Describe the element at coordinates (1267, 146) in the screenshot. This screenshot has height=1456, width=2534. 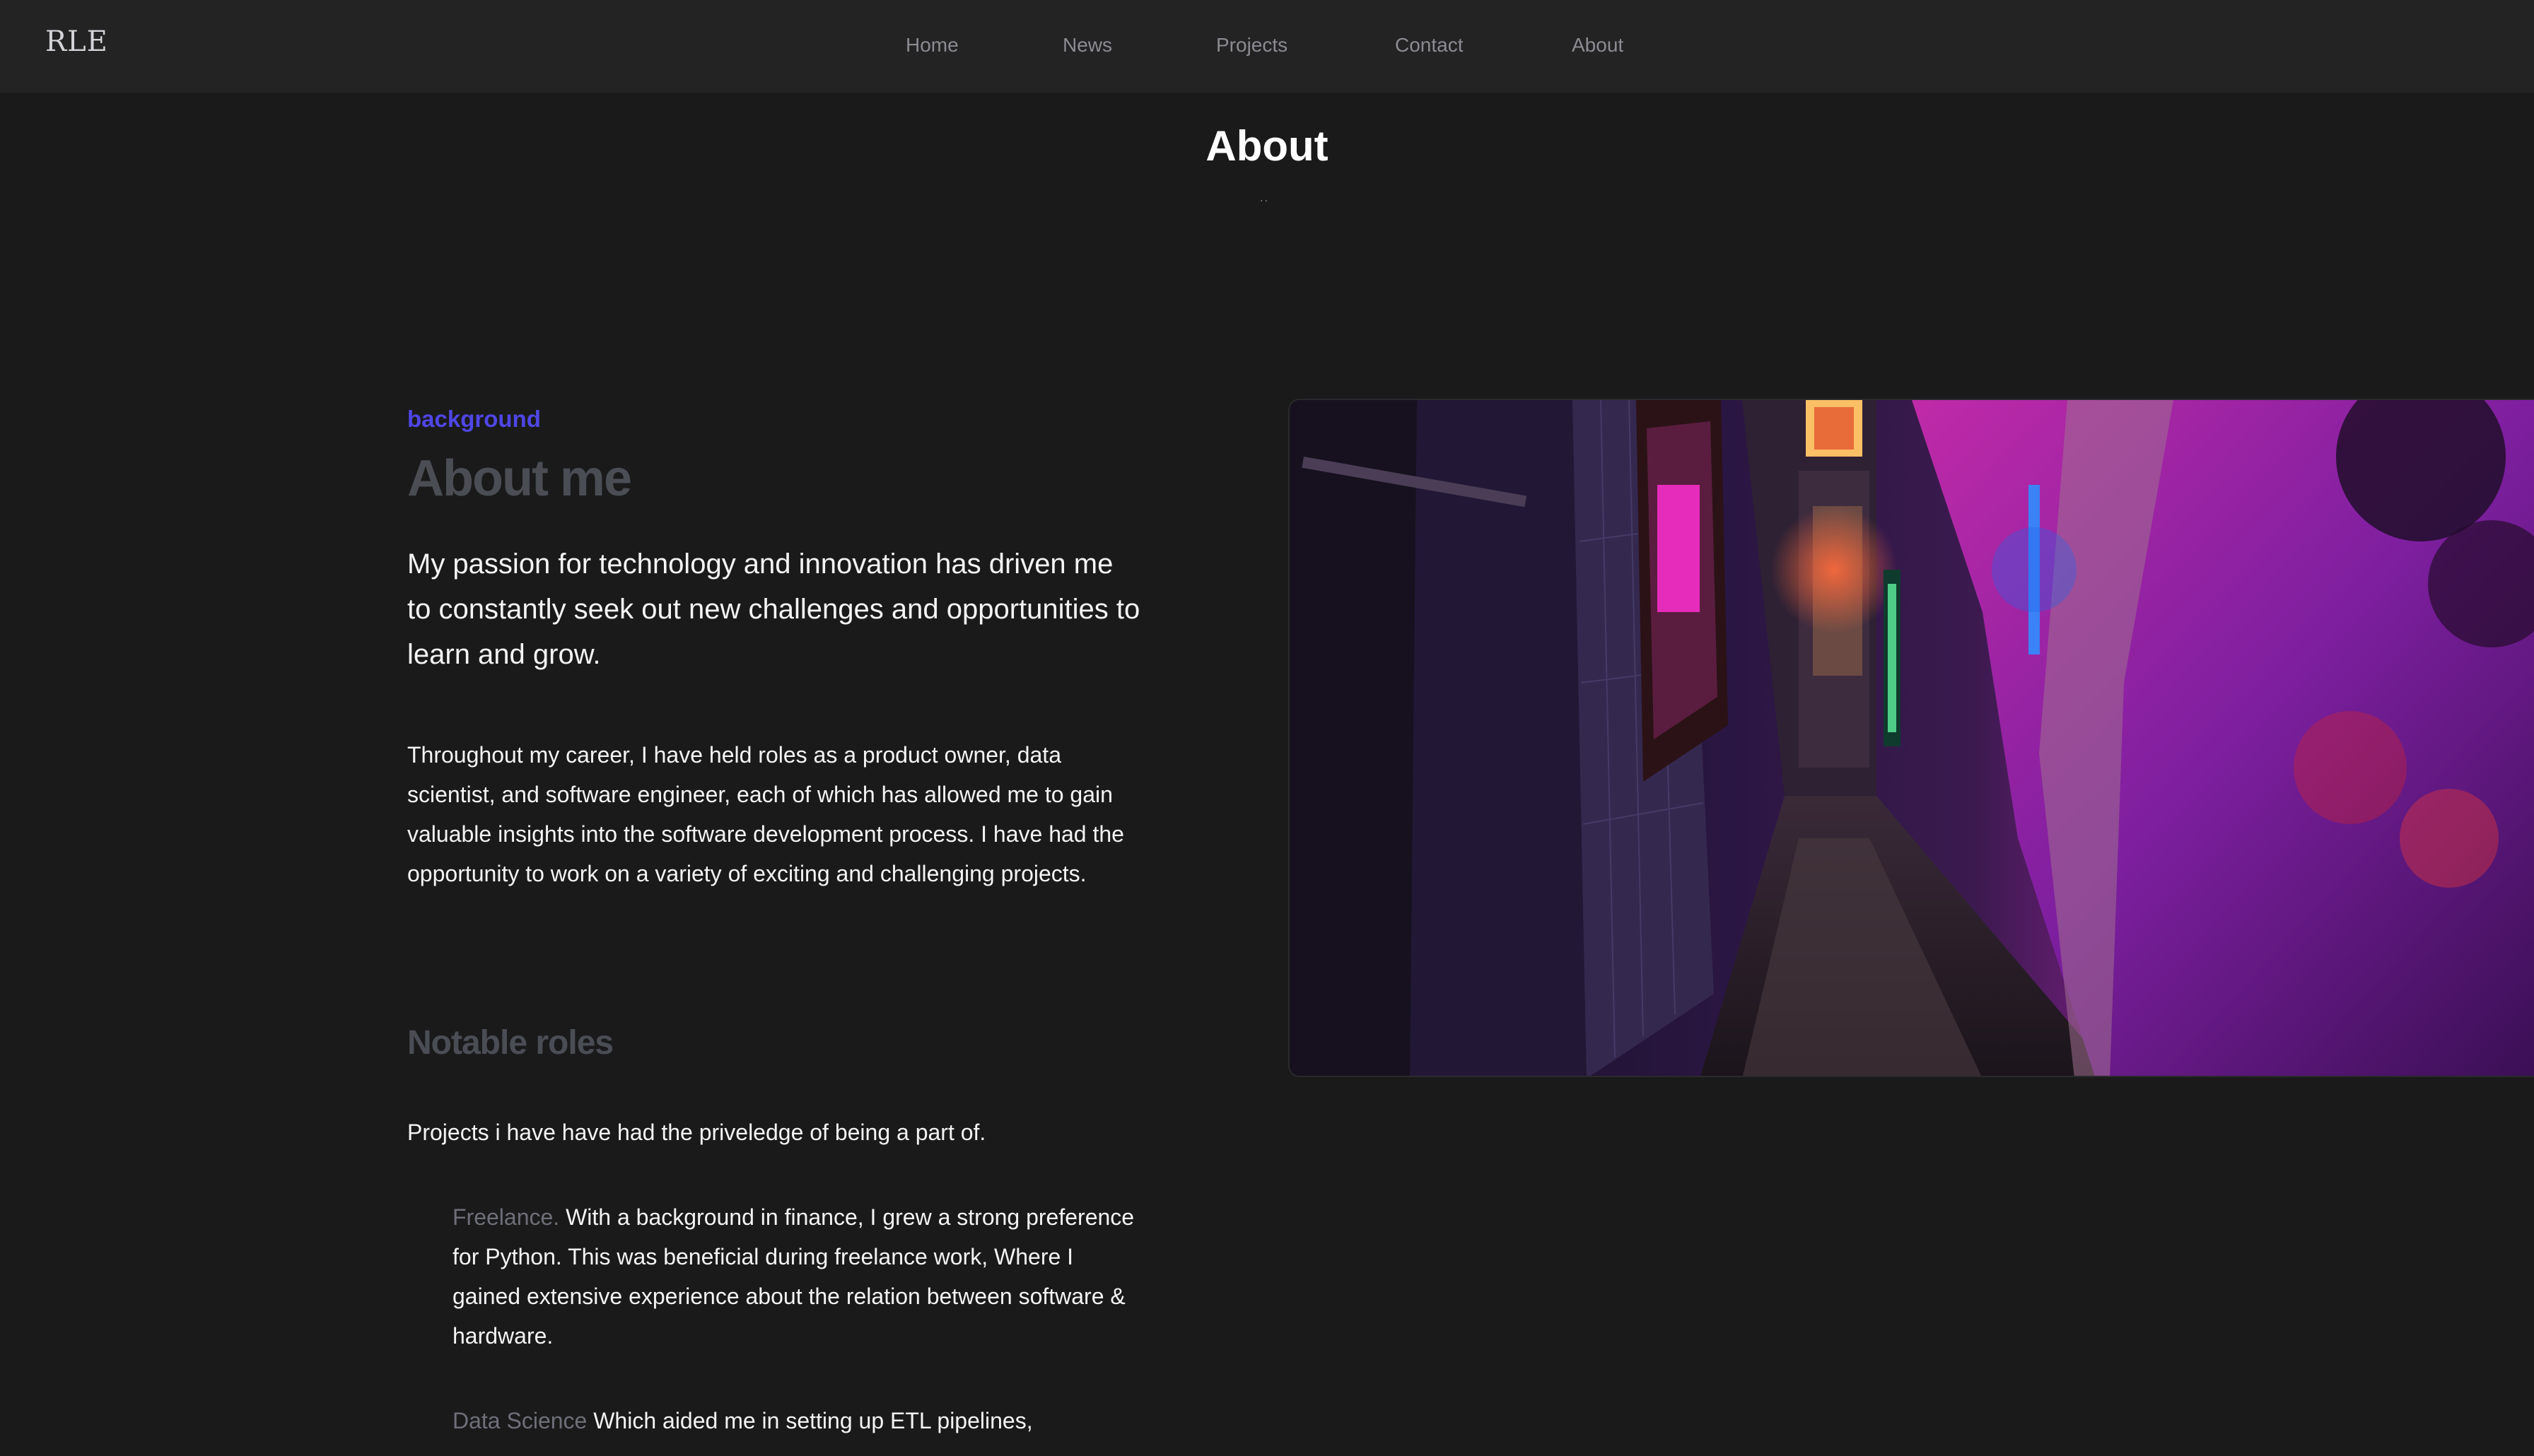
I see `page-title: About` at that location.